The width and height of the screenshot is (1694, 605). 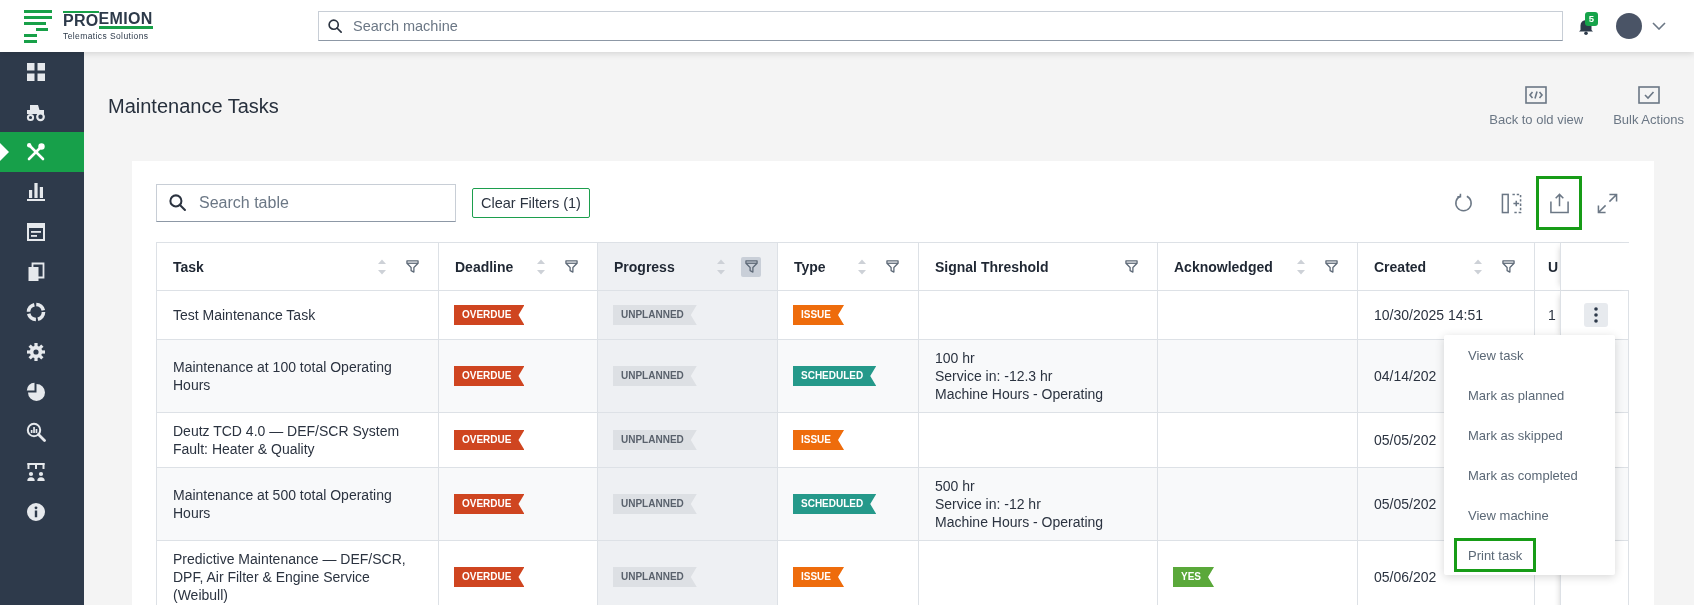 I want to click on table-cell: Maintenance at 500 total Operating Hours, so click(x=298, y=504).